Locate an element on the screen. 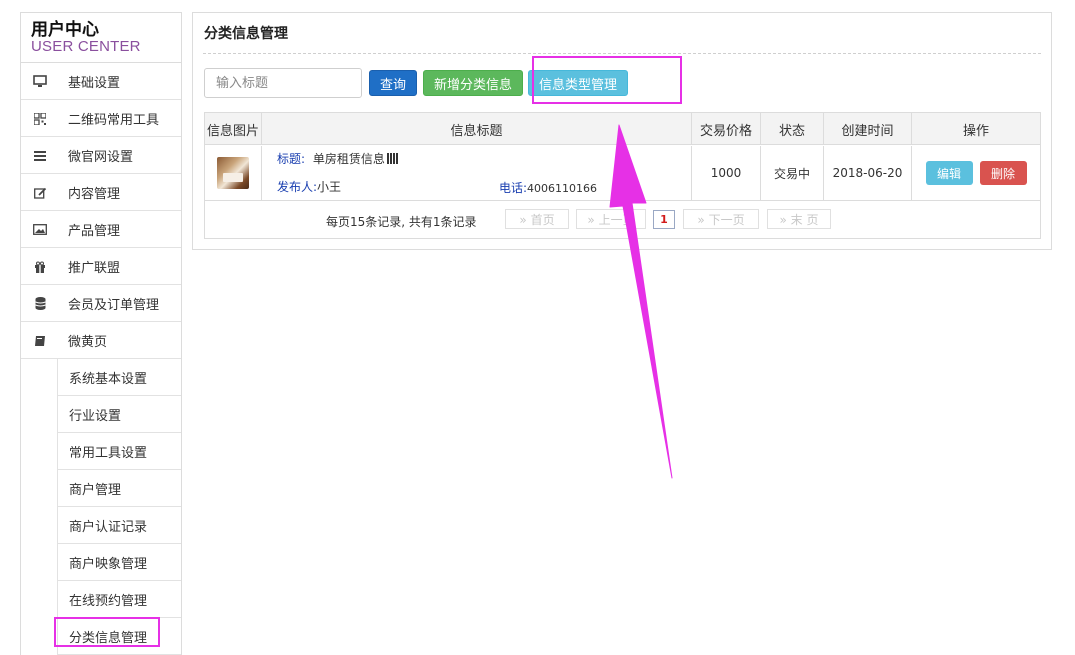 This screenshot has height=655, width=1075. sidebar-item-member-orders: 会员及订单管理 is located at coordinates (101, 303).